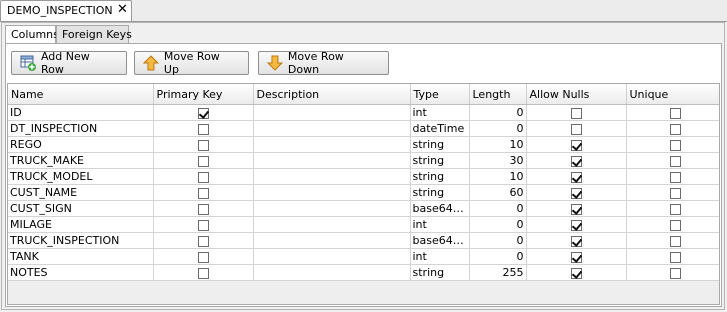  Describe the element at coordinates (81, 94) in the screenshot. I see `header-name: Name` at that location.